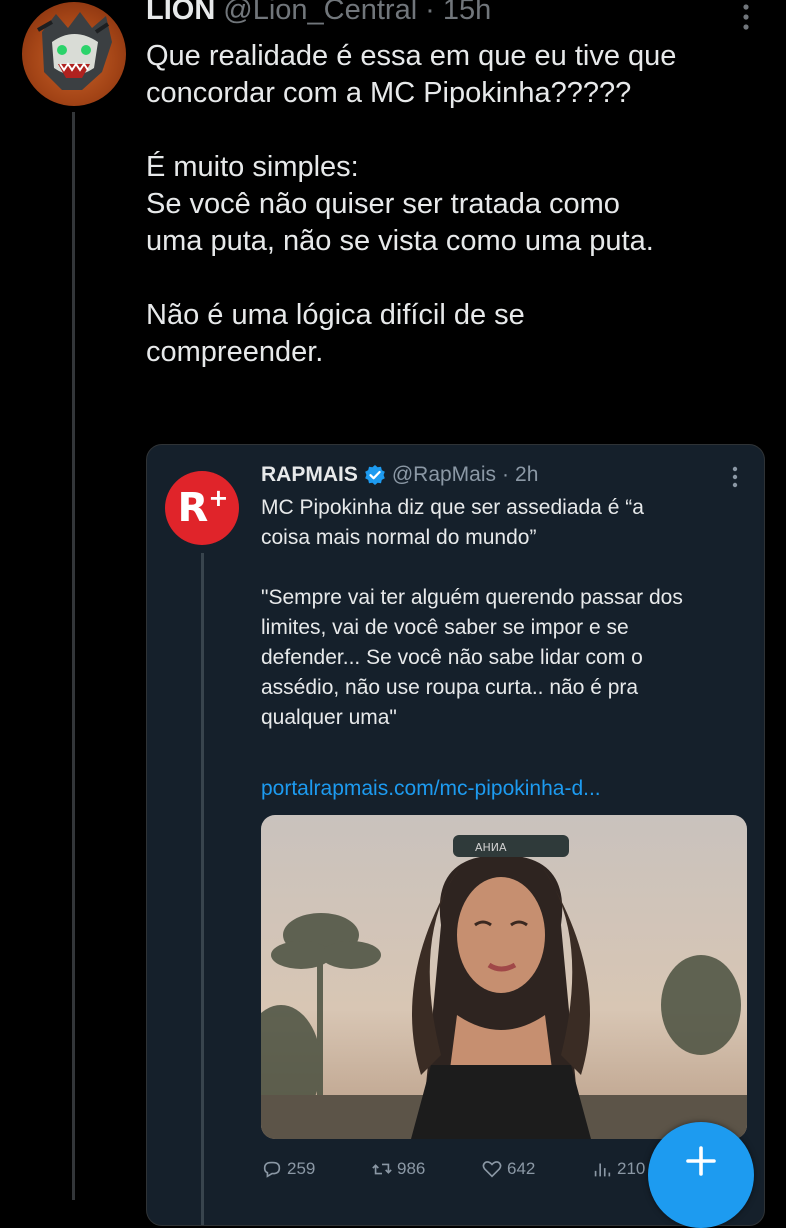 The height and width of the screenshot is (1228, 786). What do you see at coordinates (452, 507) in the screenshot?
I see `quote-line: MC Pipokinha diz que ser assediada é “a` at bounding box center [452, 507].